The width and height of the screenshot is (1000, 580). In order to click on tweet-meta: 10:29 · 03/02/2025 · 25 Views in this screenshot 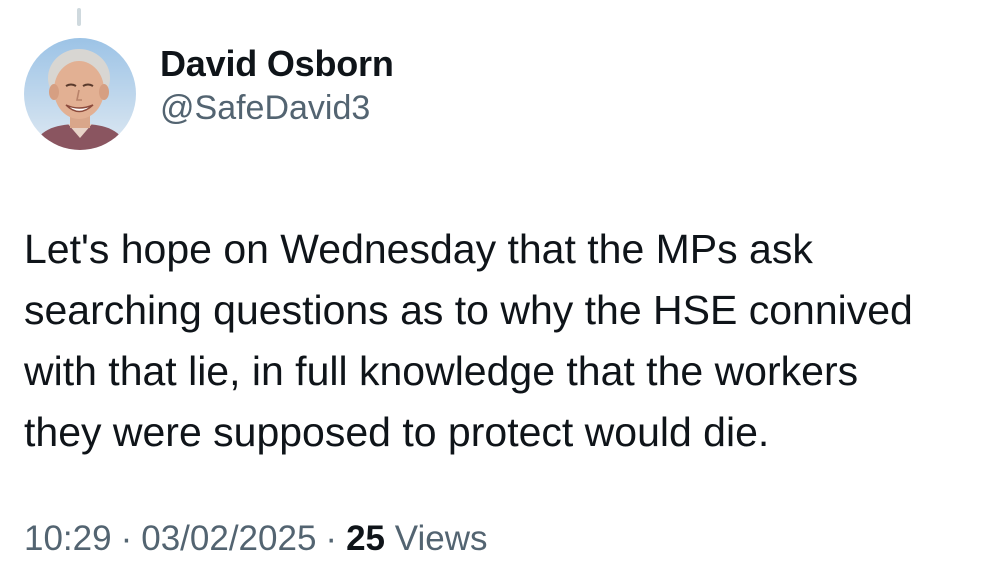, I will do `click(255, 539)`.